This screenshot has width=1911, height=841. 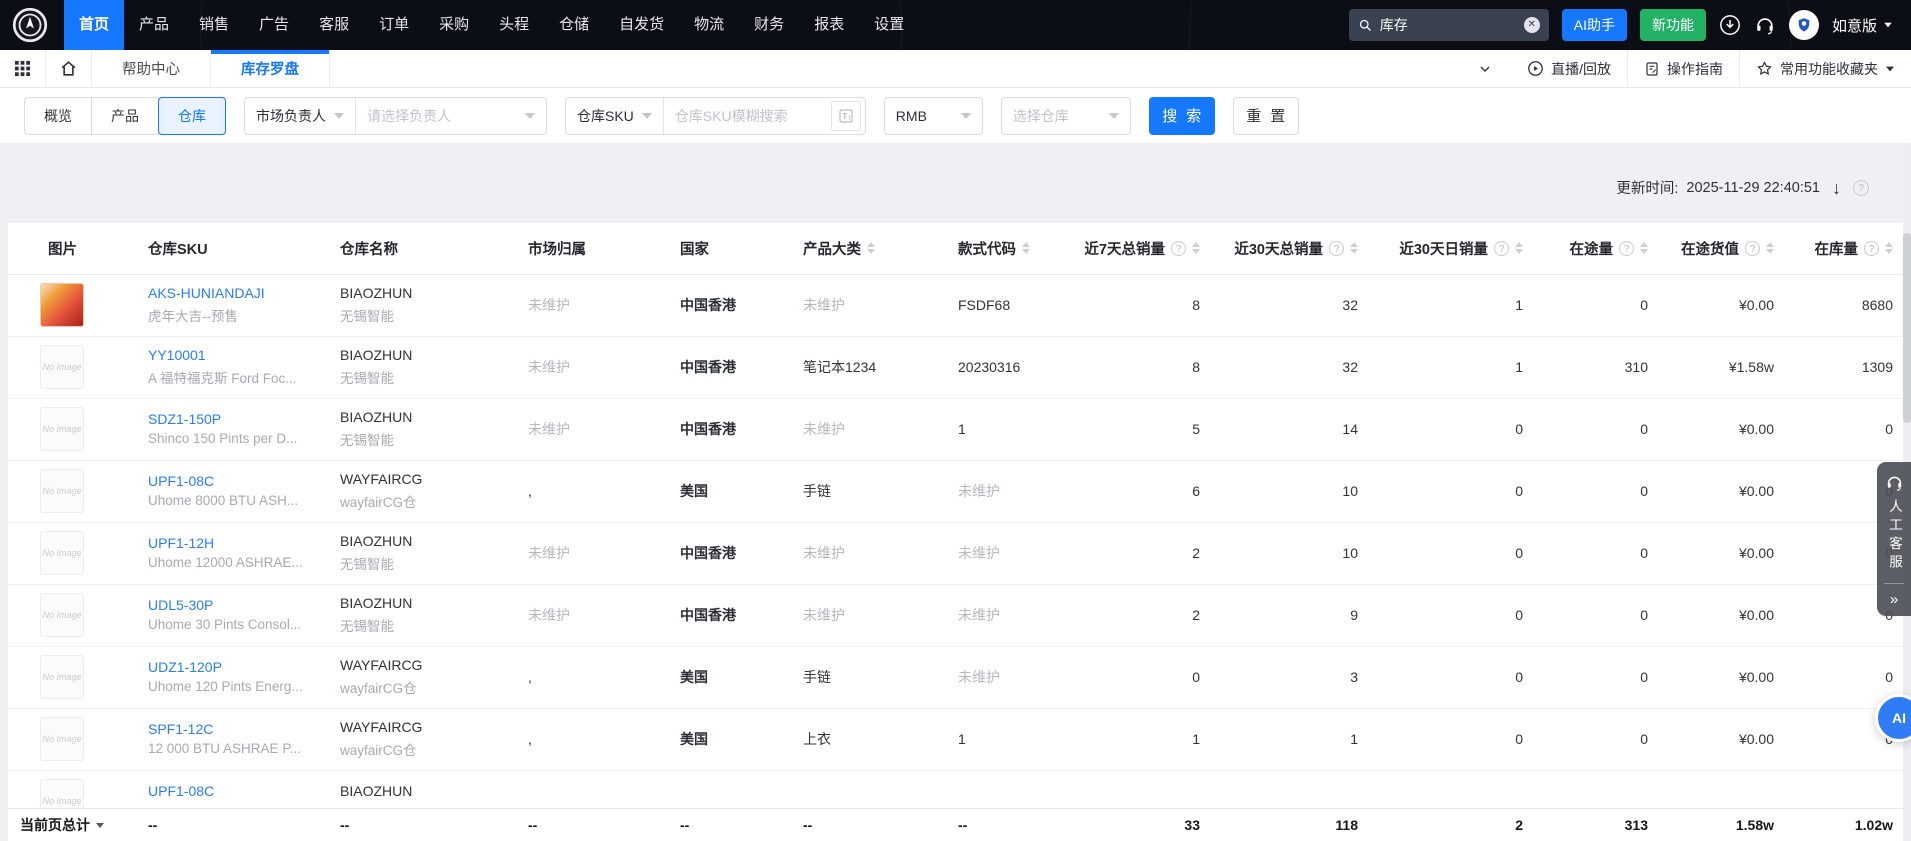 What do you see at coordinates (367, 564) in the screenshot?
I see `warehouse-name: 无锡智能` at bounding box center [367, 564].